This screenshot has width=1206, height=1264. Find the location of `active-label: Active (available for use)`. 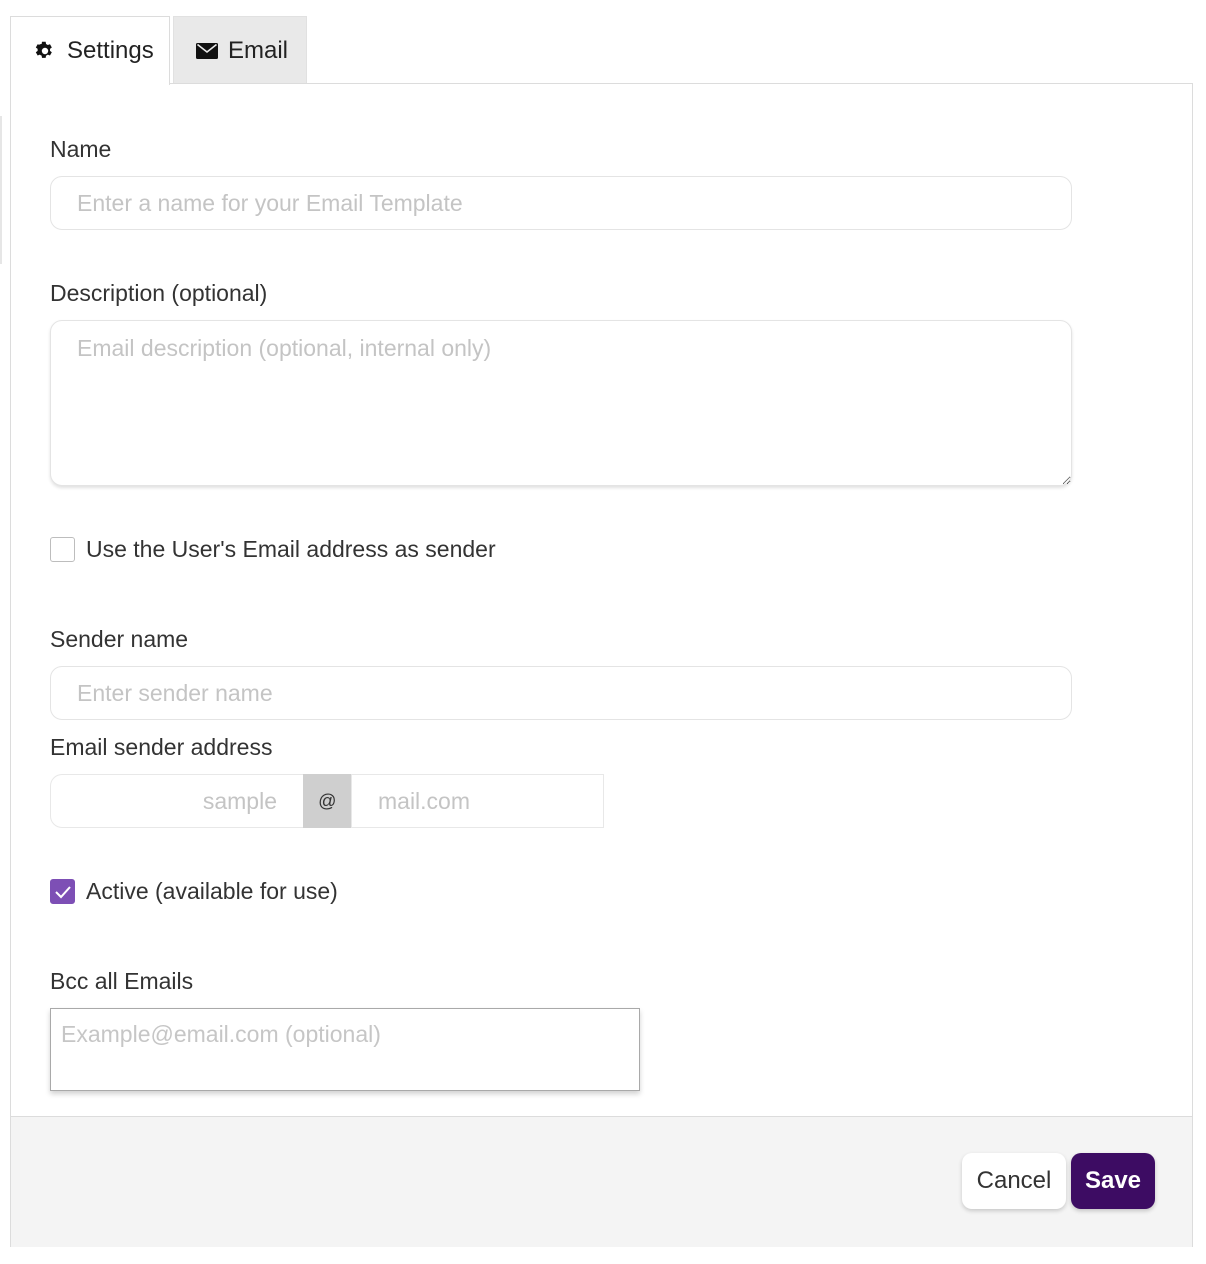

active-label: Active (available for use) is located at coordinates (212, 891).